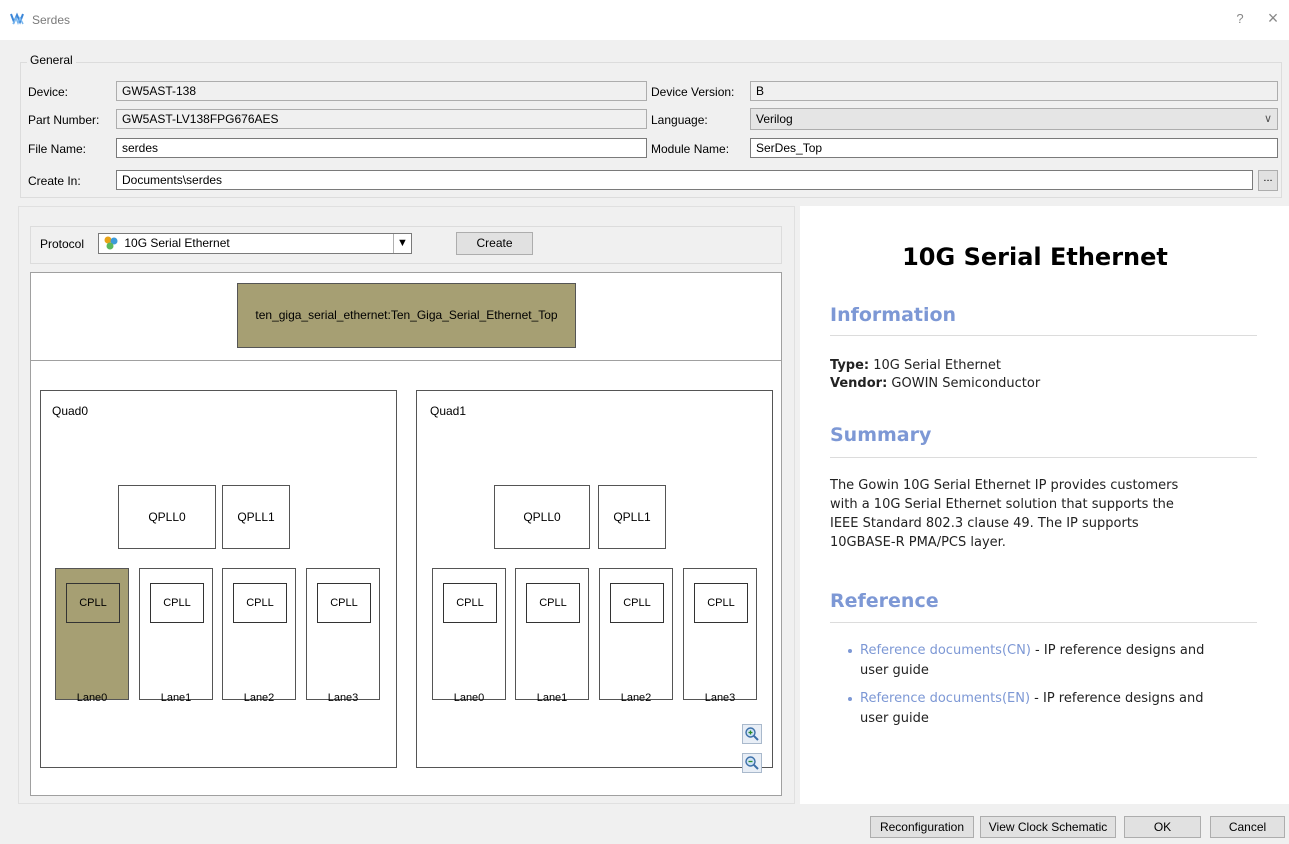  I want to click on quad0-lane0-cpll: CPLL, so click(93, 603).